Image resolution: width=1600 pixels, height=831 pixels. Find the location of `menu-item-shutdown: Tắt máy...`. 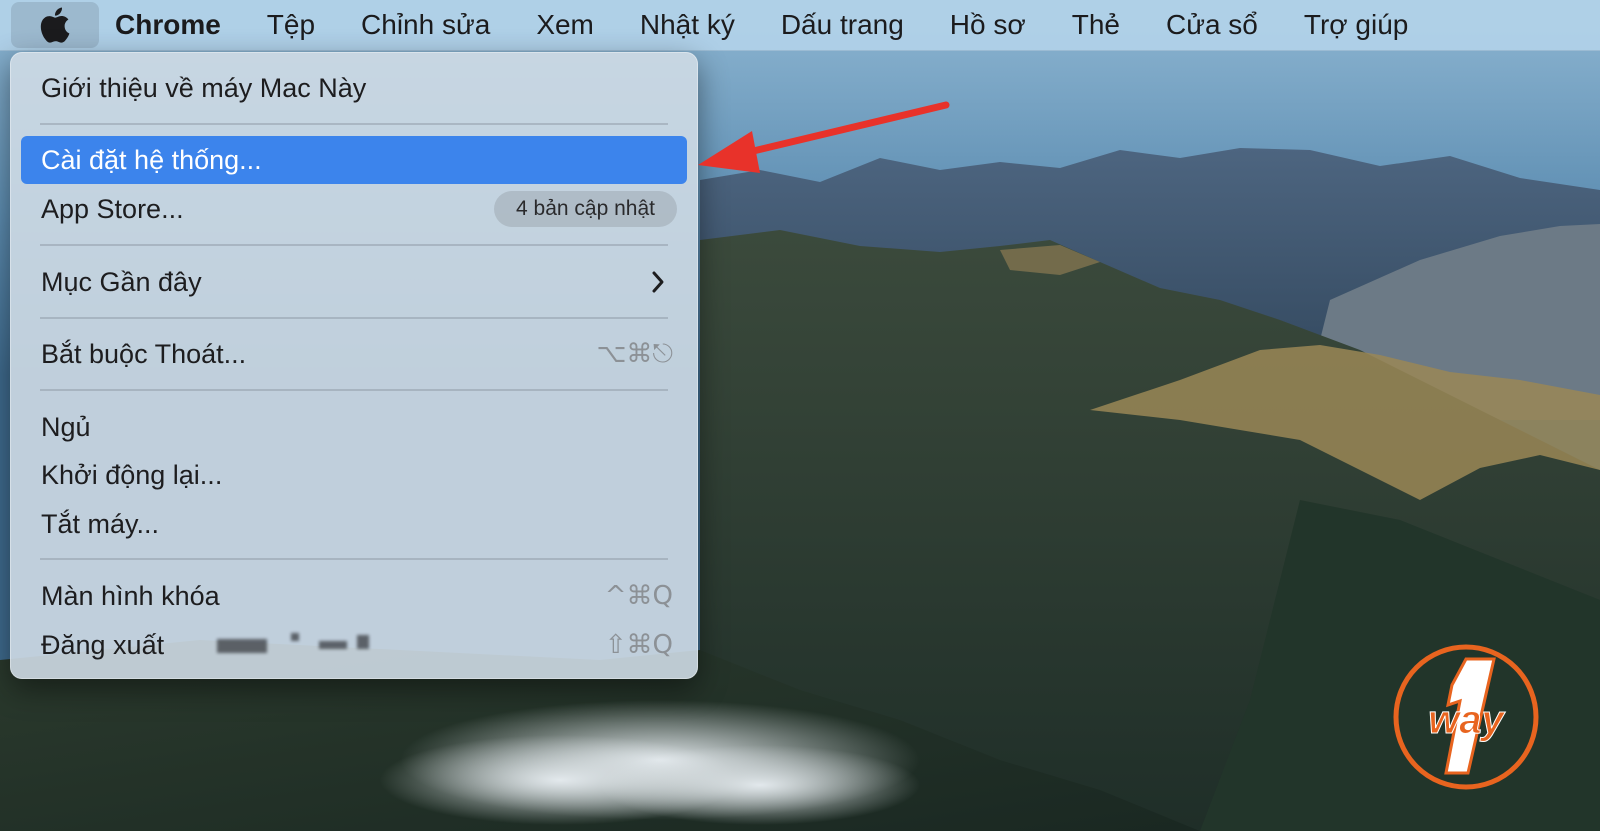

menu-item-shutdown: Tắt máy... is located at coordinates (354, 524).